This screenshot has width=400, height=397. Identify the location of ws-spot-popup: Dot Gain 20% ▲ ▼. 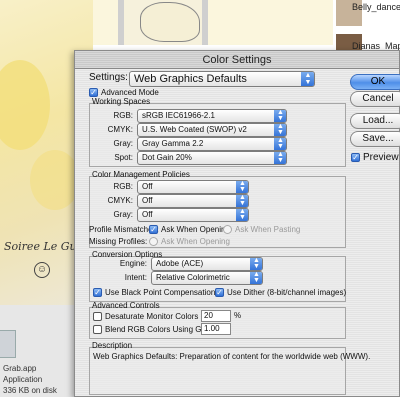
(212, 158).